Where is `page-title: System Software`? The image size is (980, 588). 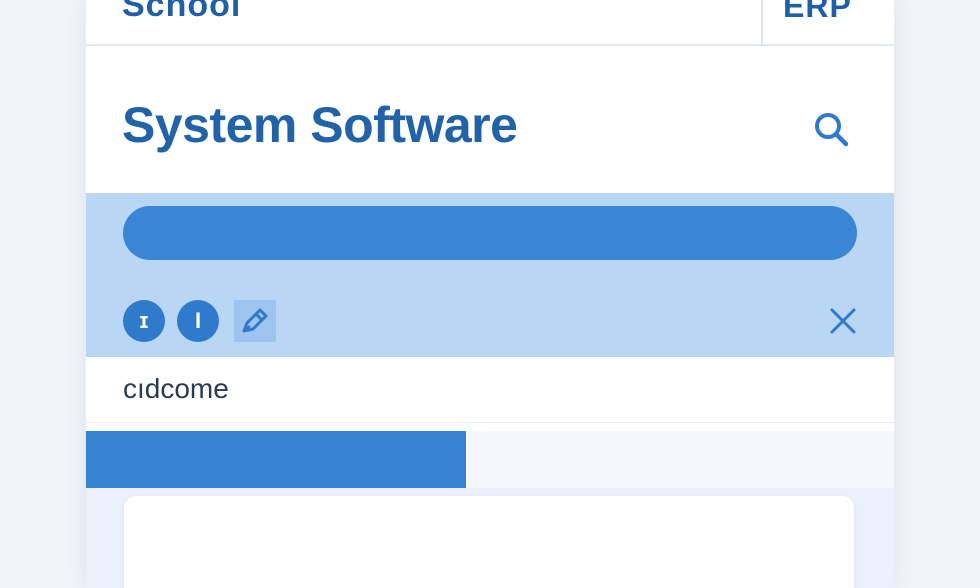
page-title: System Software is located at coordinates (320, 125).